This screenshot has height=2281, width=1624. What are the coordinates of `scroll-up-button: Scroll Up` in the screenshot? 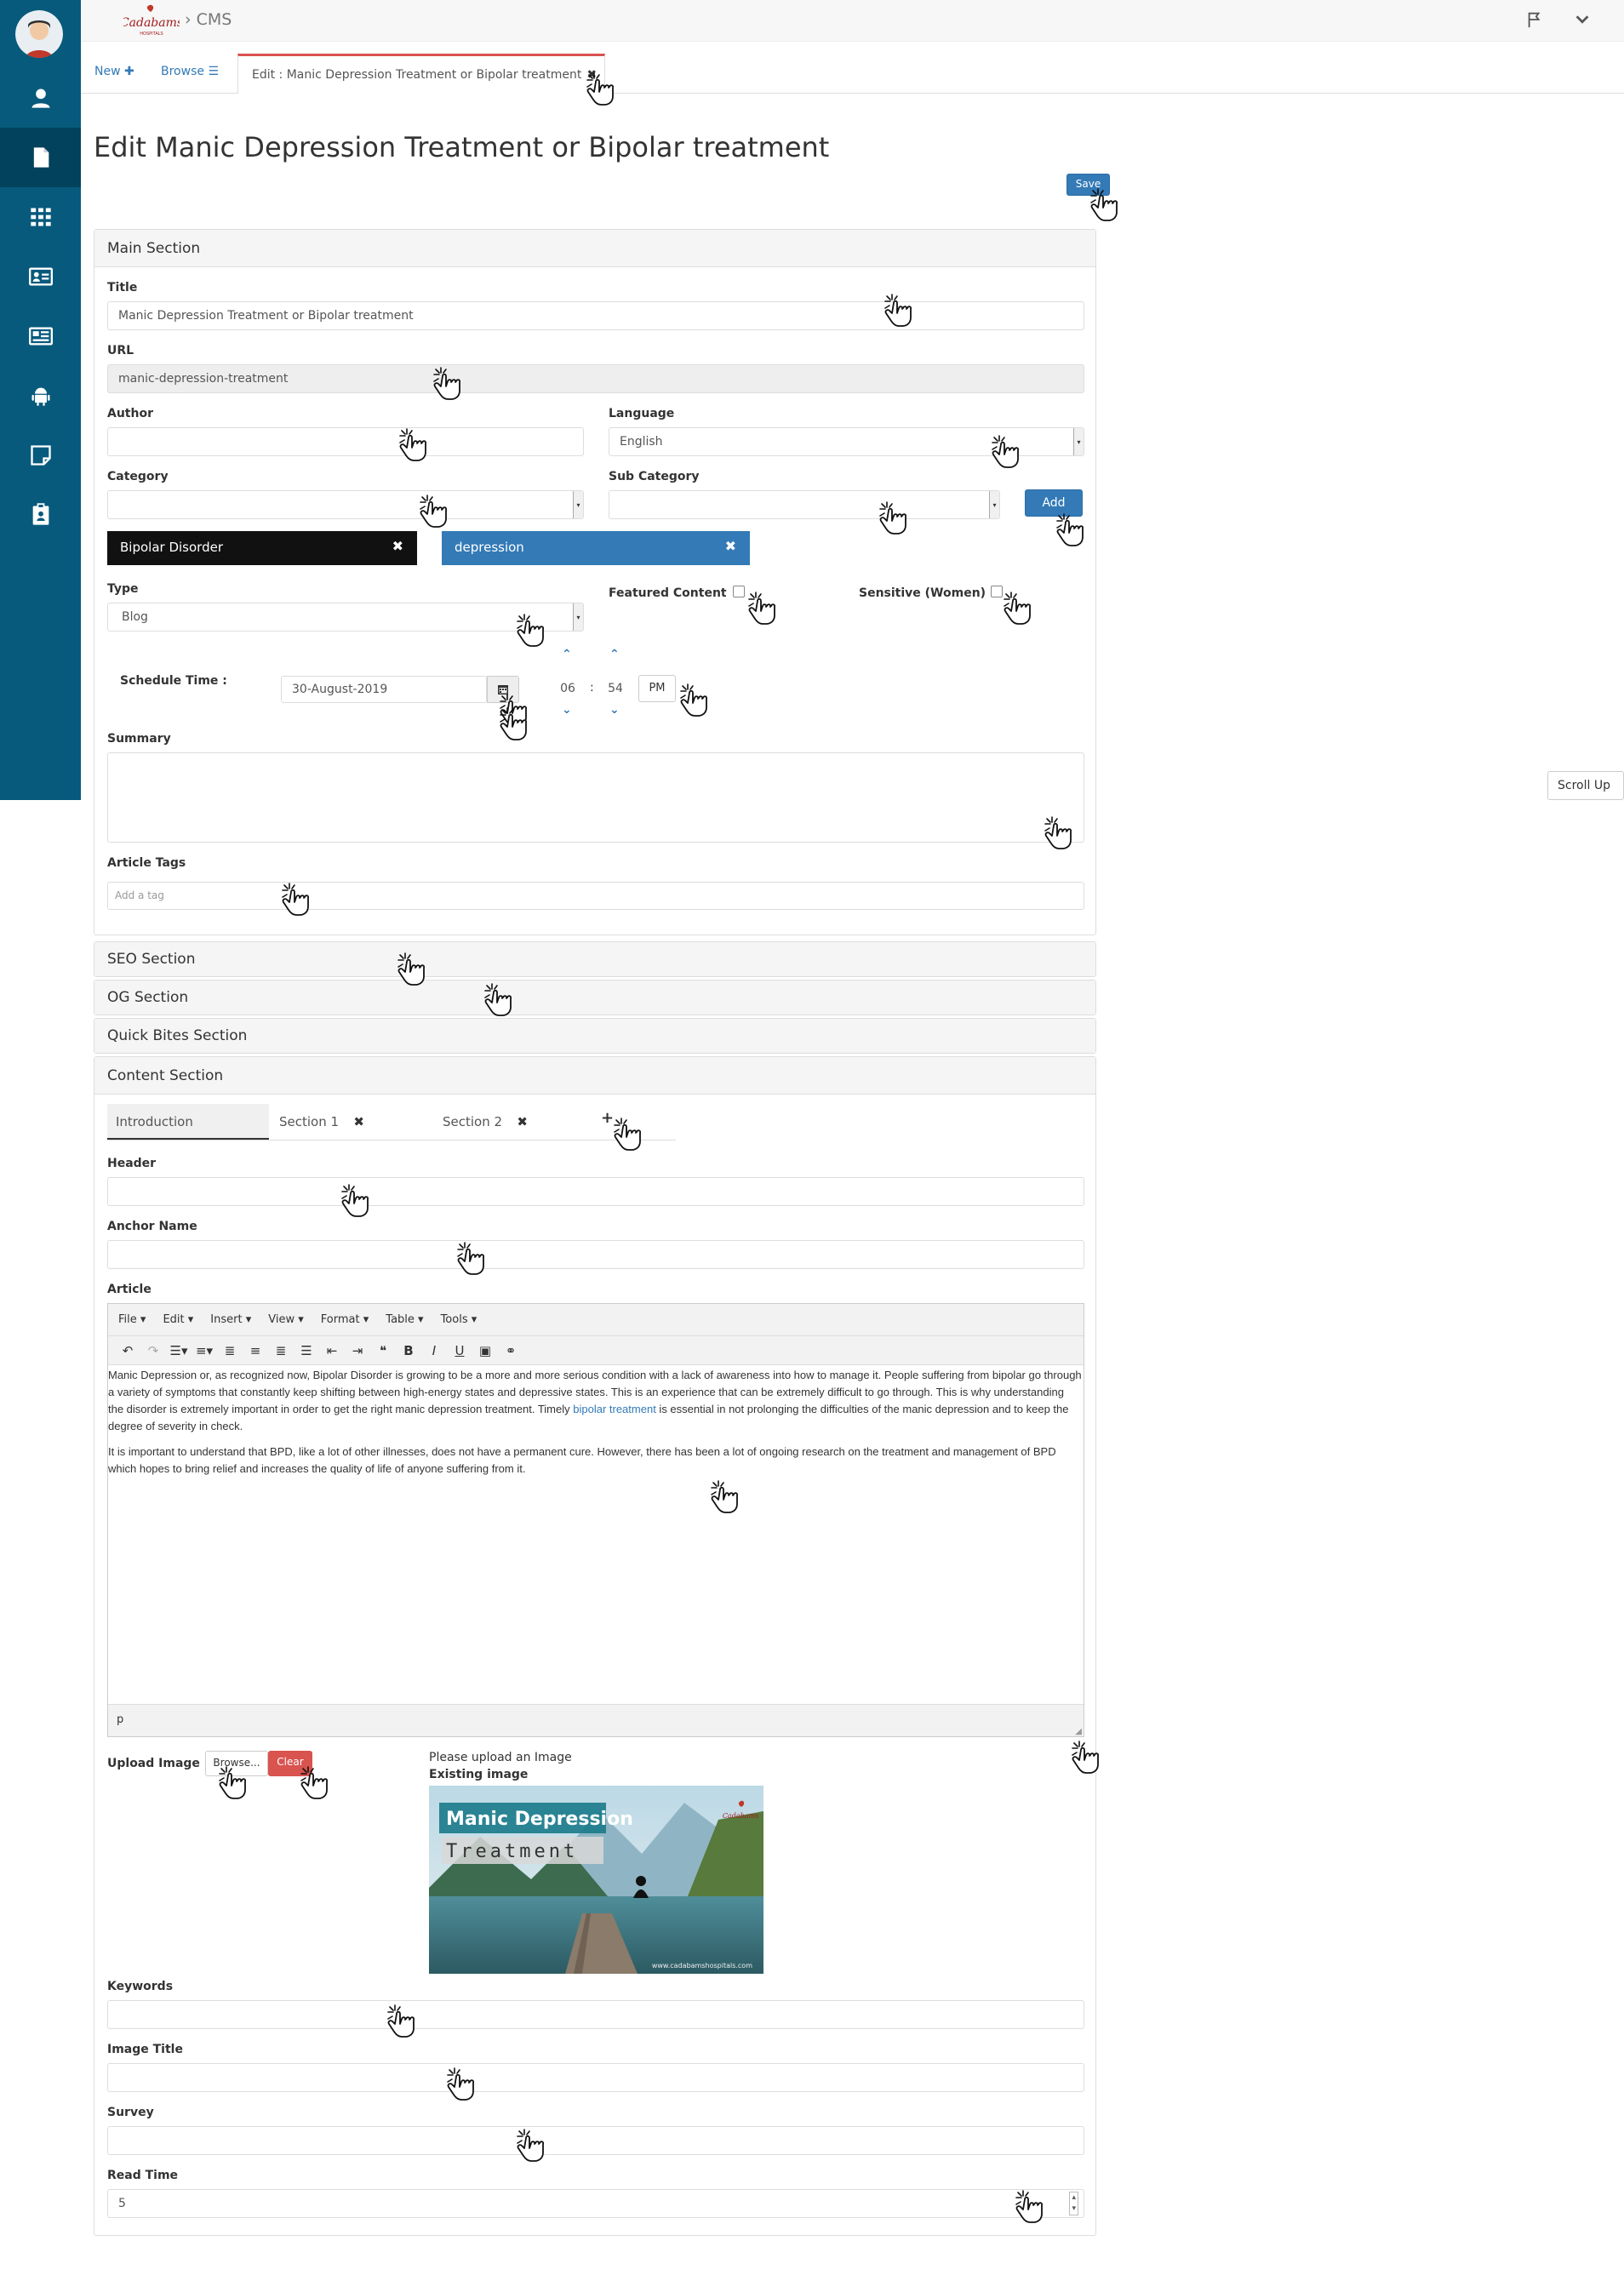 It's located at (1585, 785).